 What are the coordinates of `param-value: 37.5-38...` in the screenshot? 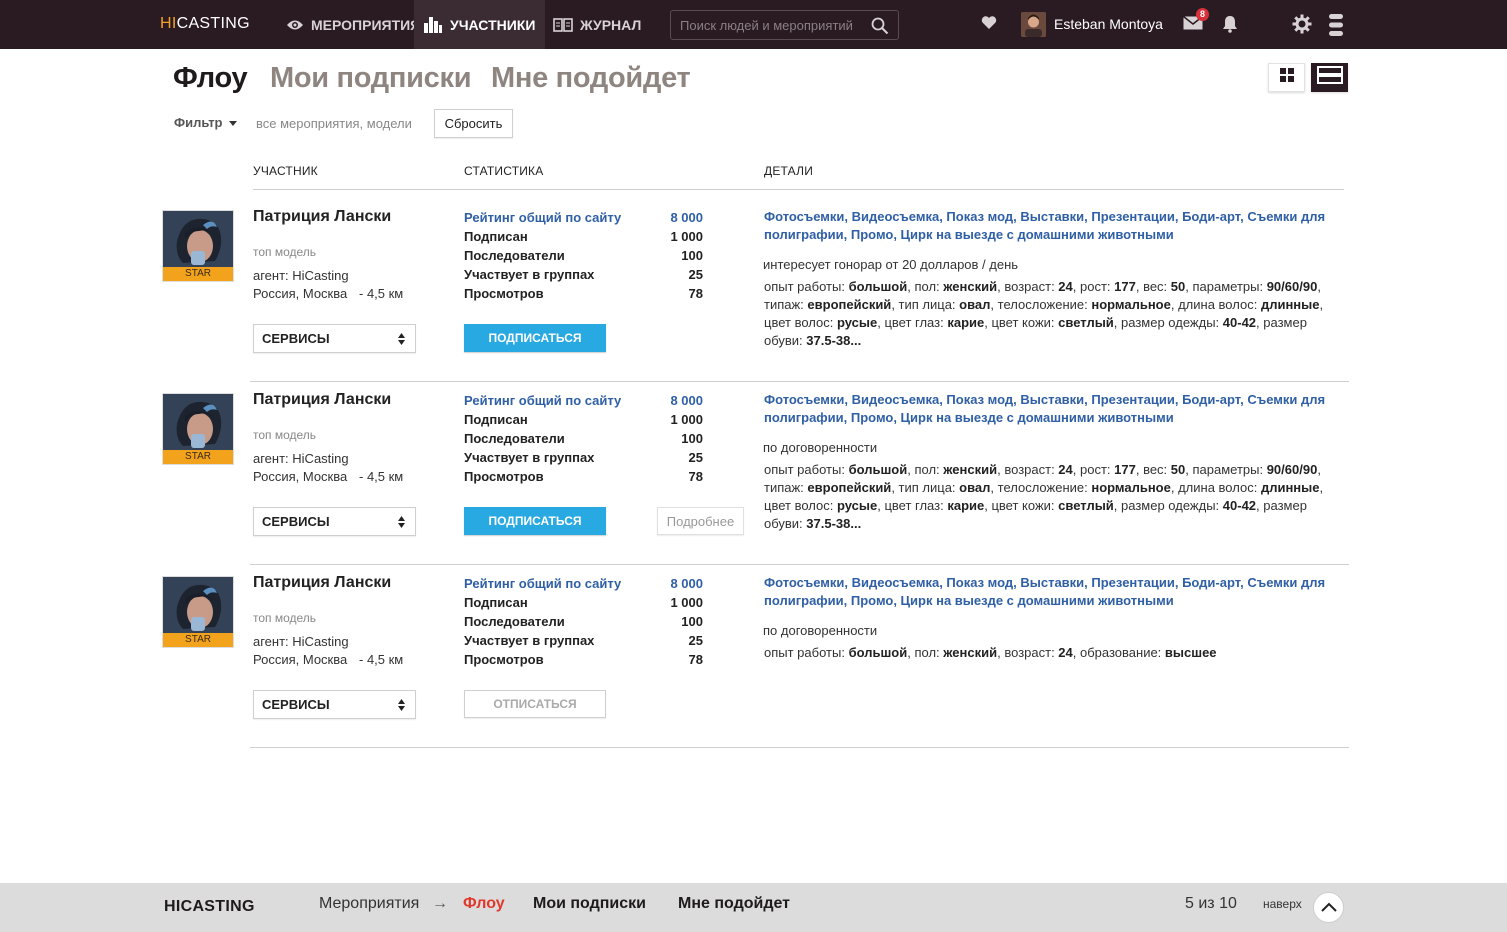 It's located at (834, 340).